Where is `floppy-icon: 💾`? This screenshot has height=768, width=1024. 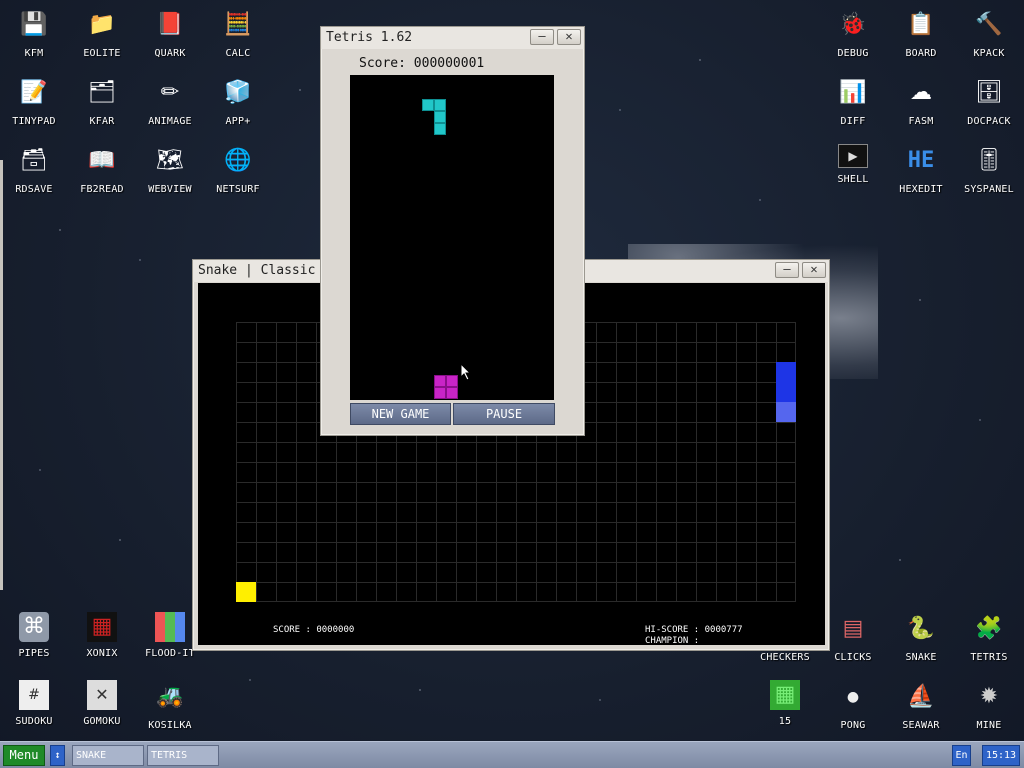
floppy-icon: 💾 is located at coordinates (34, 24).